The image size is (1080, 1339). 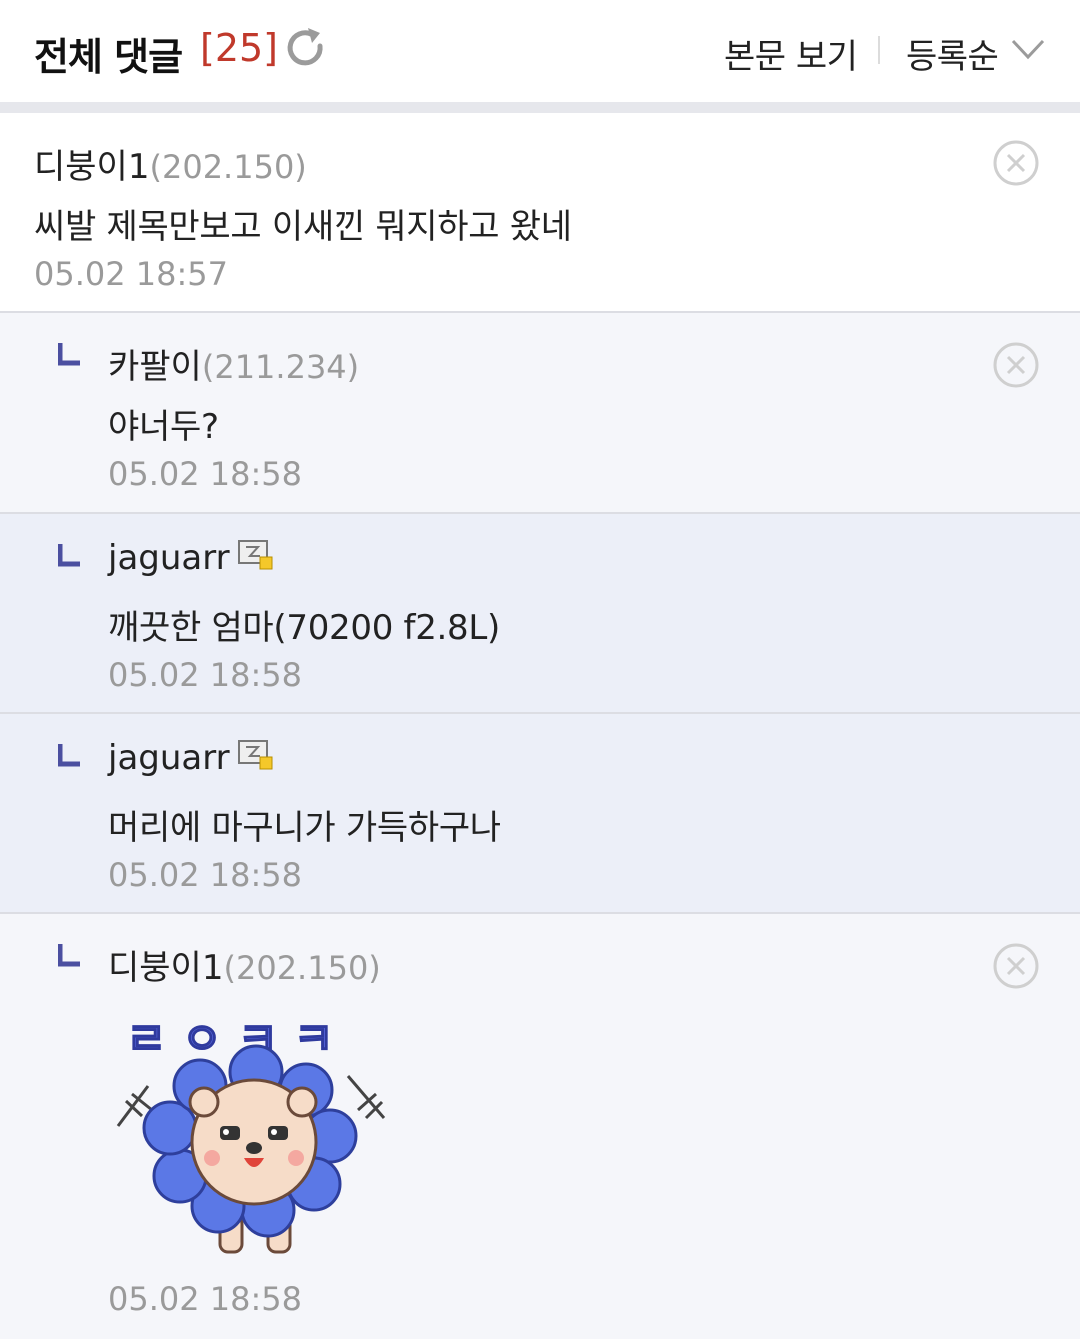 What do you see at coordinates (108, 57) in the screenshot?
I see `comments-title: 전체 댓글` at bounding box center [108, 57].